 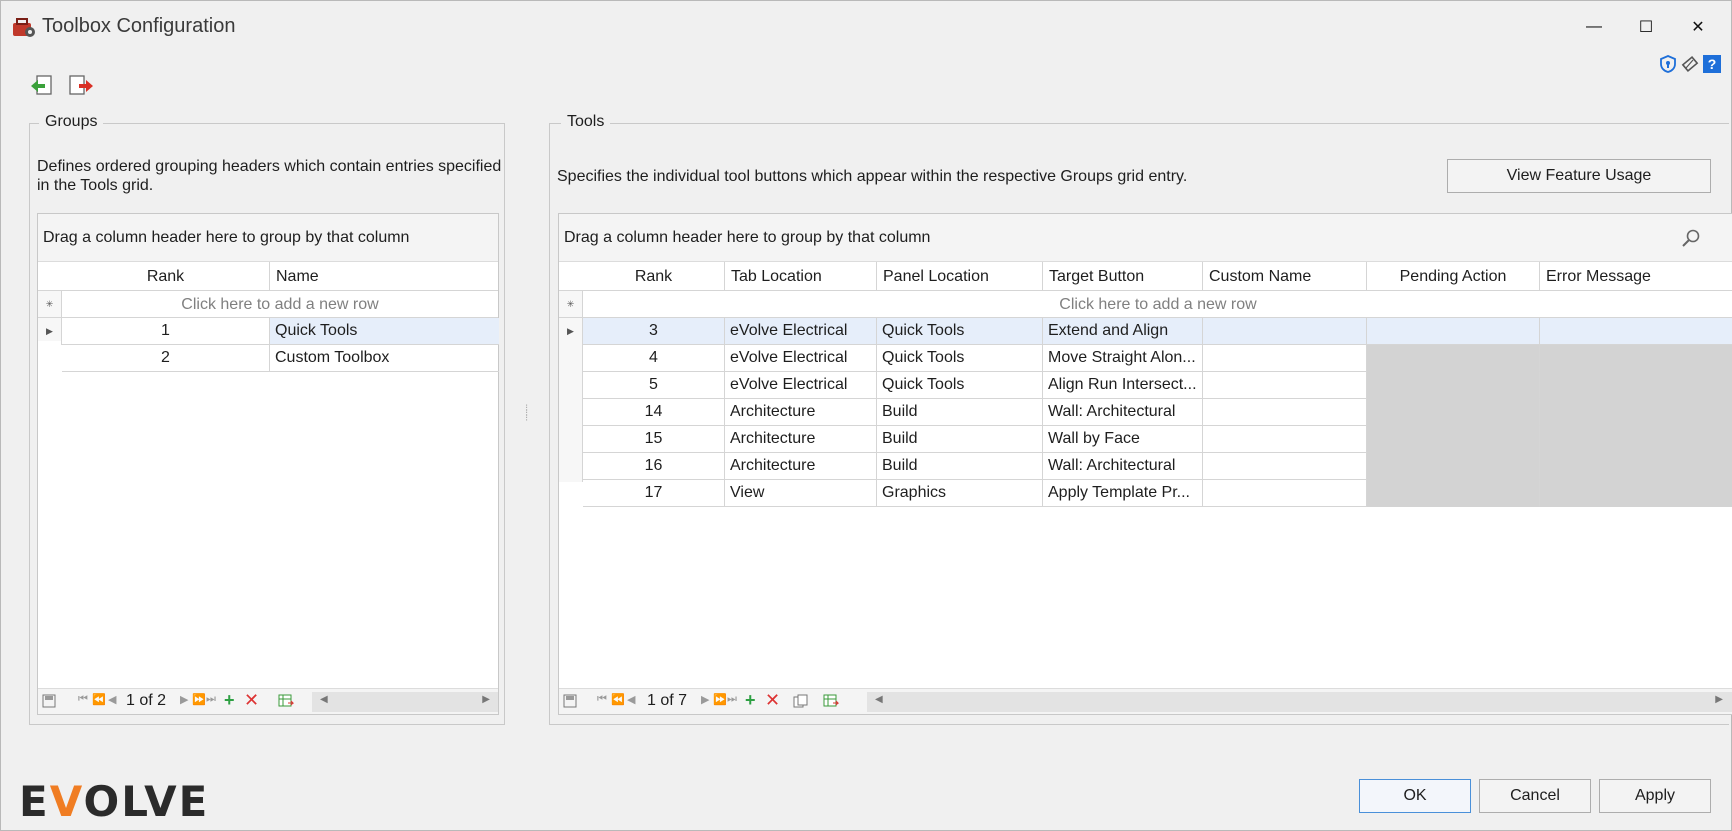 I want to click on copy-icon, so click(x=801, y=701).